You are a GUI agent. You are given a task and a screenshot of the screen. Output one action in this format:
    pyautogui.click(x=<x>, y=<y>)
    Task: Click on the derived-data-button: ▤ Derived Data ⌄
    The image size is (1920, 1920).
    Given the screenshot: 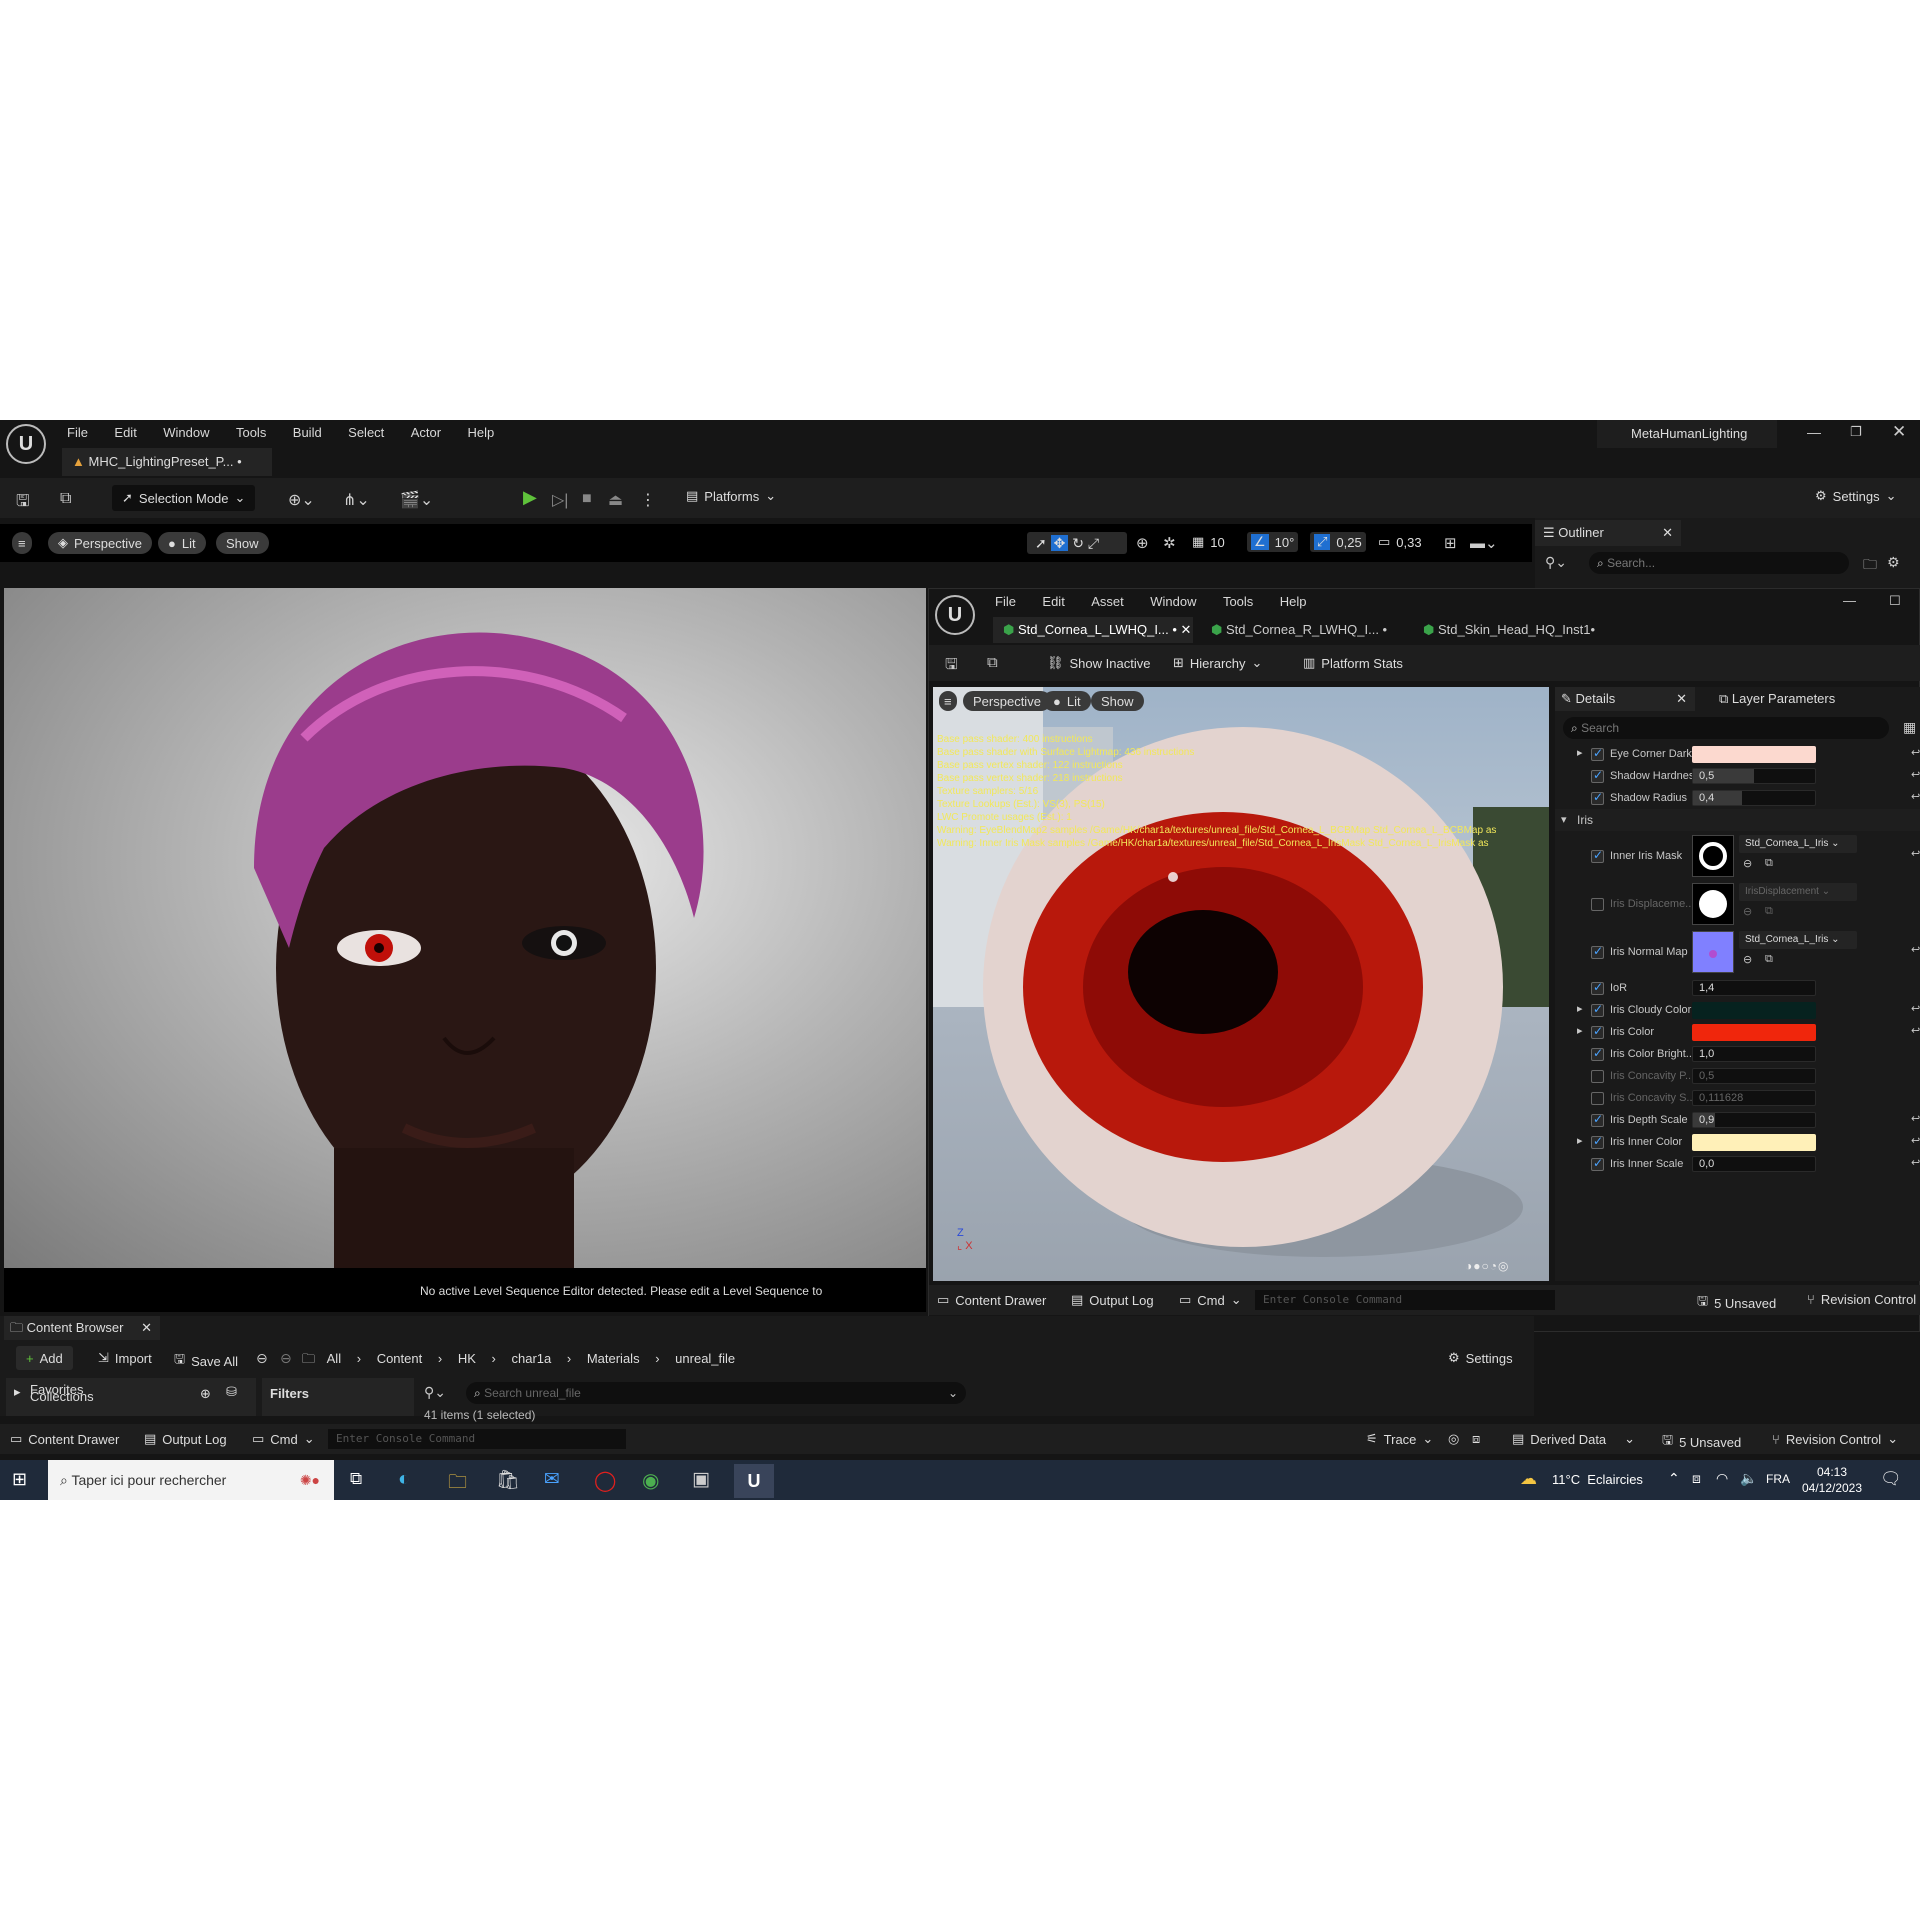 What is the action you would take?
    pyautogui.click(x=1573, y=1439)
    